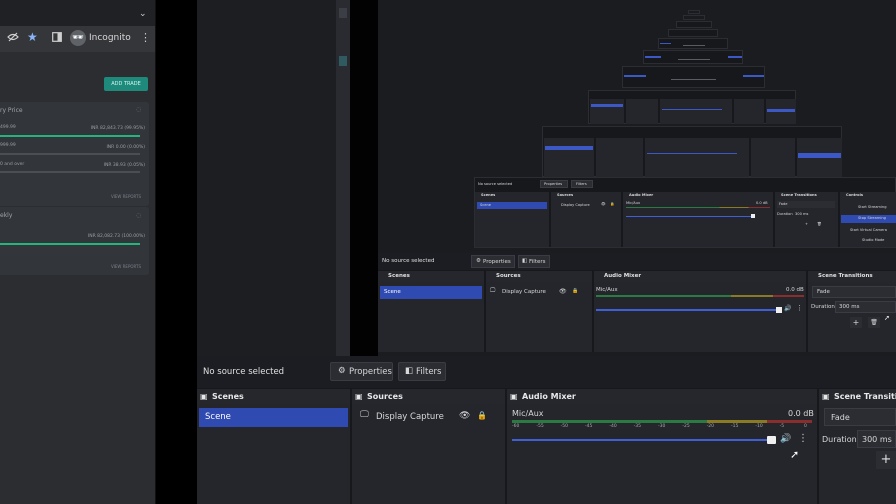 This screenshot has height=504, width=896. I want to click on filters-button: Filters, so click(582, 184).